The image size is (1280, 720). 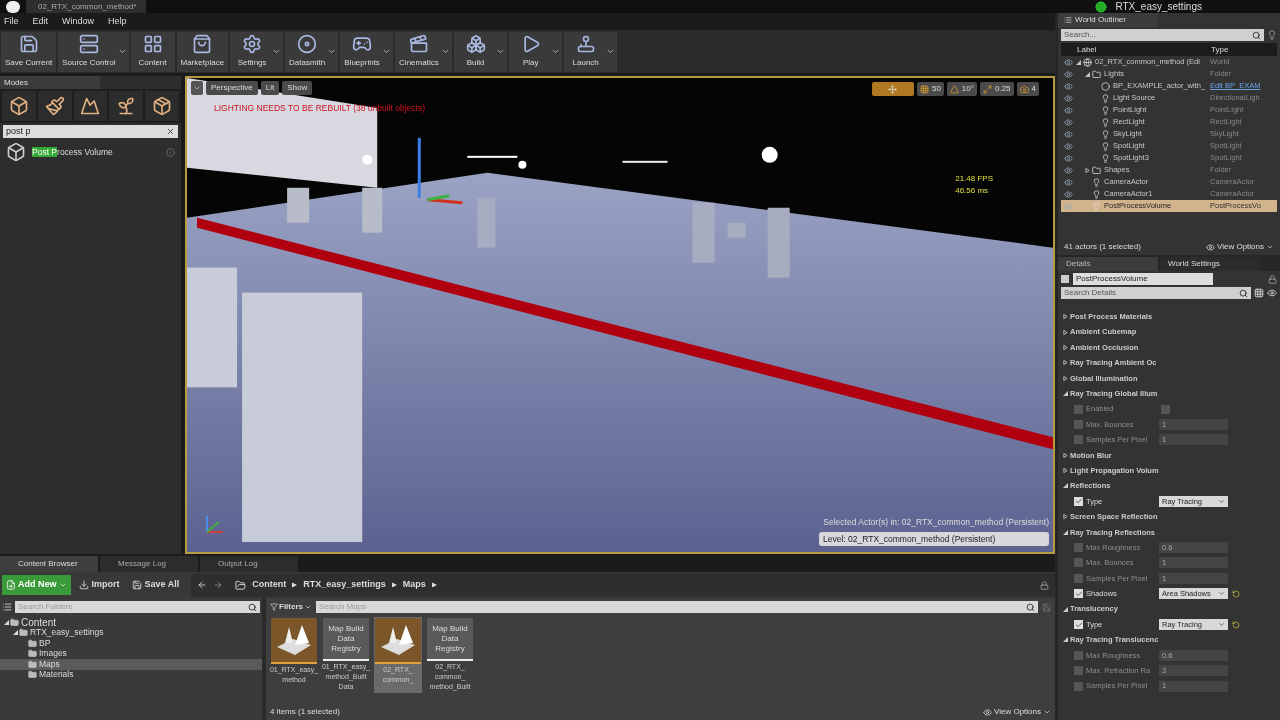 I want to click on forward-icon, so click(x=218, y=585).